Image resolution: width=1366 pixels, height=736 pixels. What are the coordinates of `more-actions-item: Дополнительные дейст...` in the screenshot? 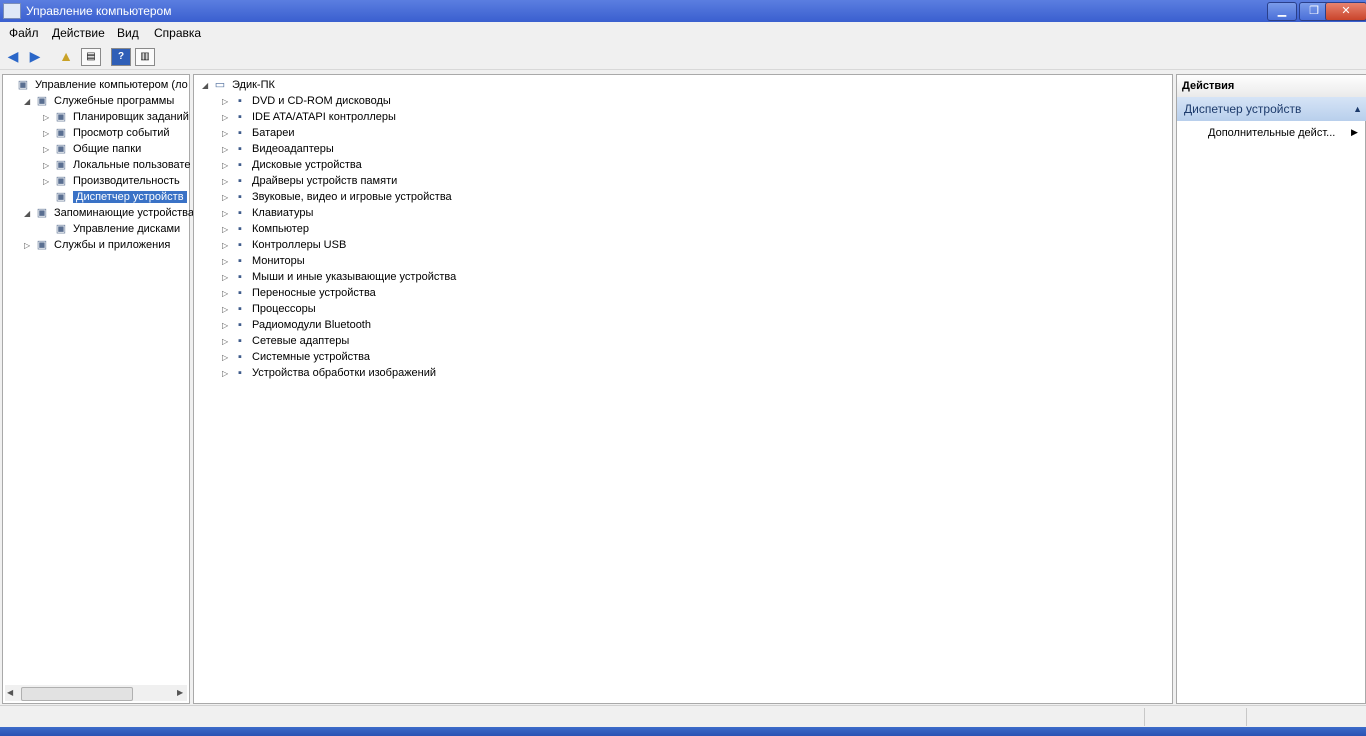 It's located at (1271, 133).